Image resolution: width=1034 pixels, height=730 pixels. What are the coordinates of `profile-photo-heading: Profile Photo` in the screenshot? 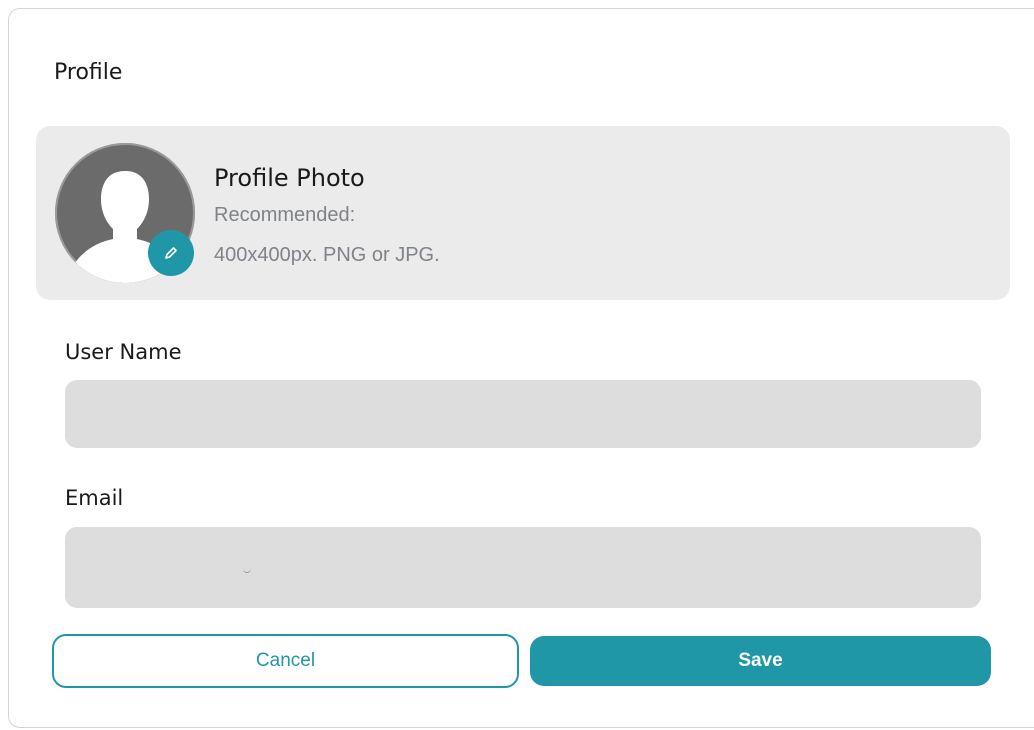 It's located at (289, 178).